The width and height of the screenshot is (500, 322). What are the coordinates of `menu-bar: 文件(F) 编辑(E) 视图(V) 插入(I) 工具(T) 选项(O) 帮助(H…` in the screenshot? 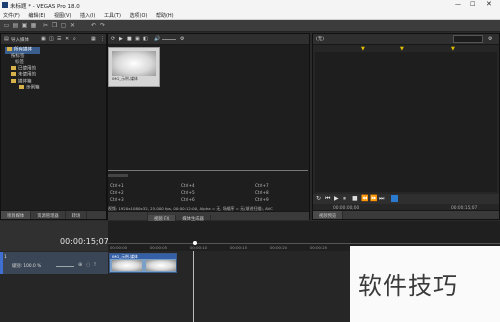 It's located at (250, 15).